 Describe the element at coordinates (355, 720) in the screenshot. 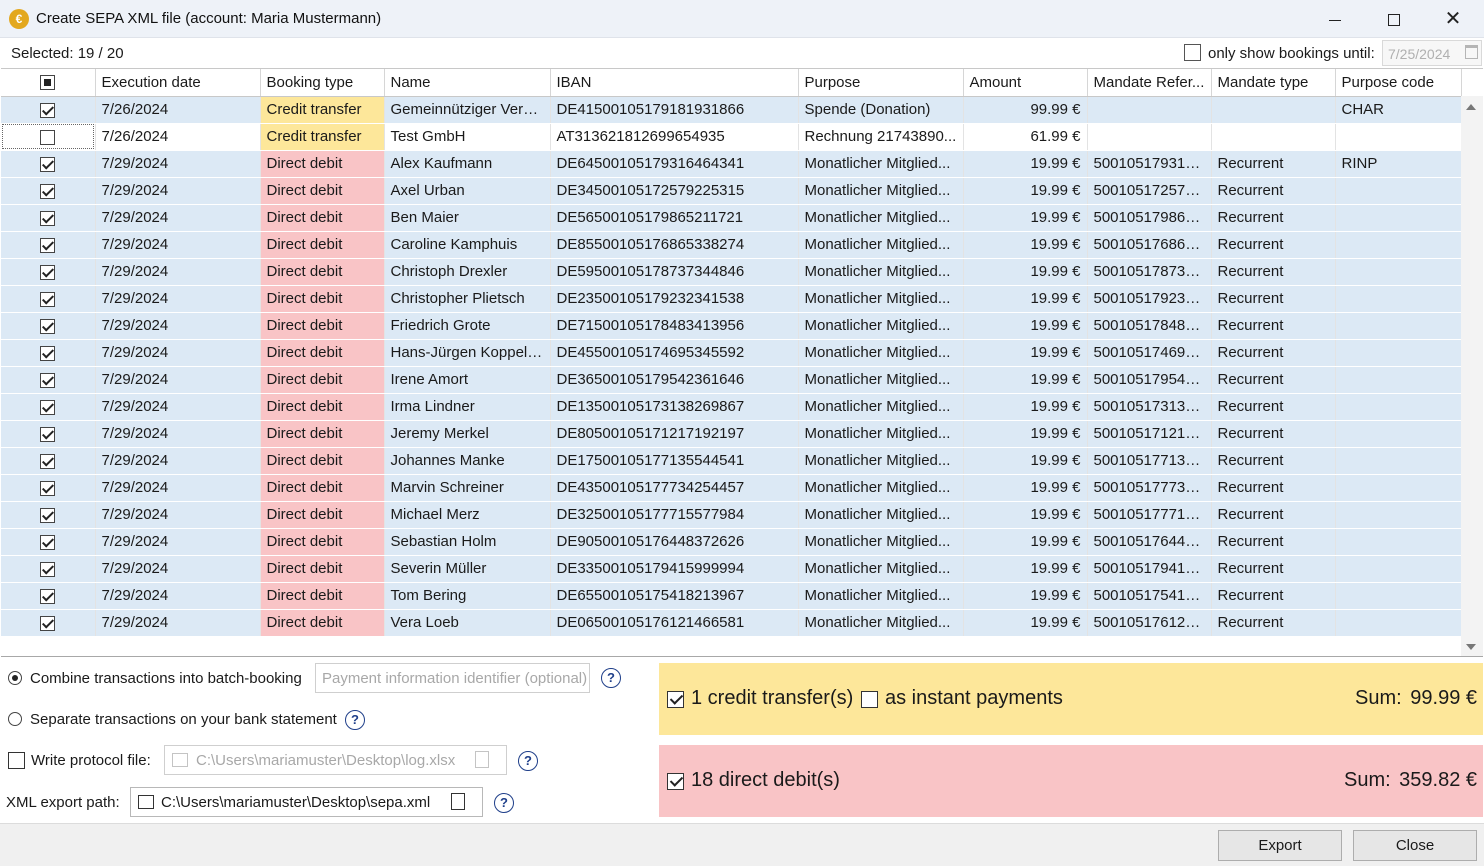

I see `separate-help-icon: ?` at that location.